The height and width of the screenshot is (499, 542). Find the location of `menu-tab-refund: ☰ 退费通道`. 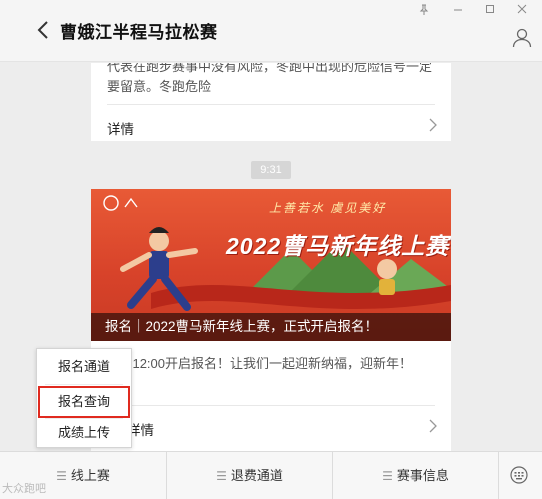

menu-tab-refund: ☰ 退费通道 is located at coordinates (249, 475).